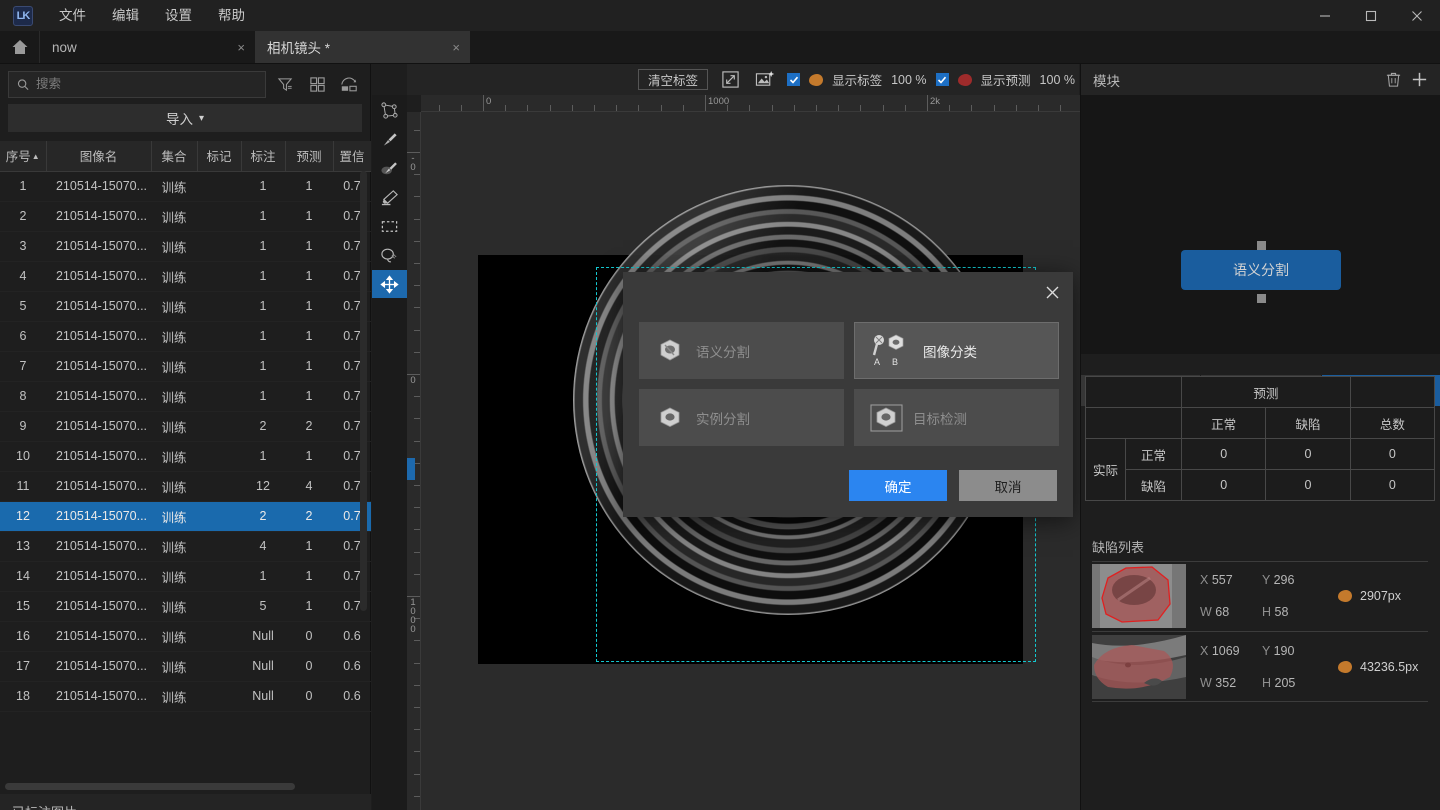 This screenshot has height=810, width=1440. I want to click on defect-y: Y 296, so click(1293, 580).